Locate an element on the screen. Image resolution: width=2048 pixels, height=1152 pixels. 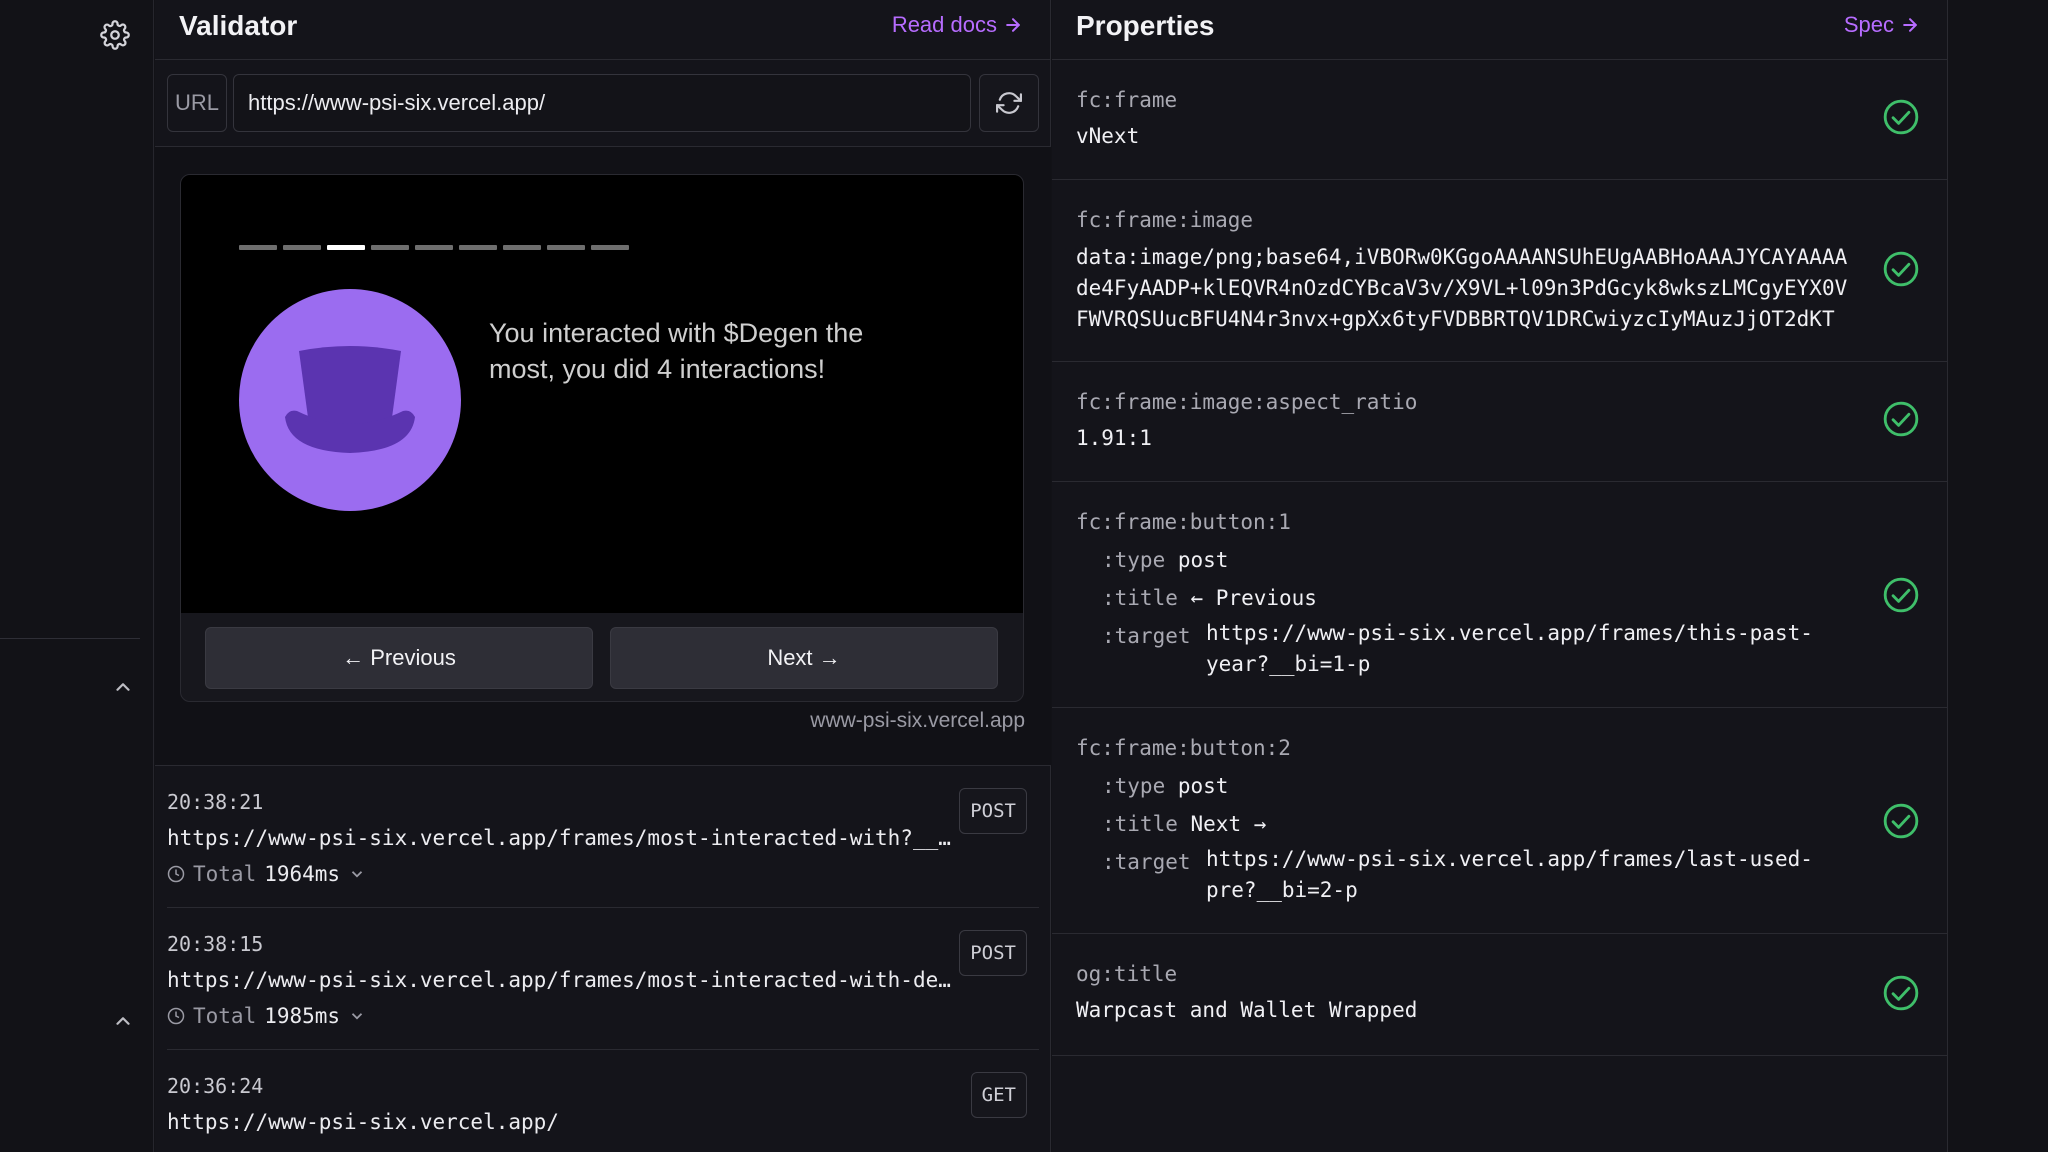
refresh-button is located at coordinates (1009, 103).